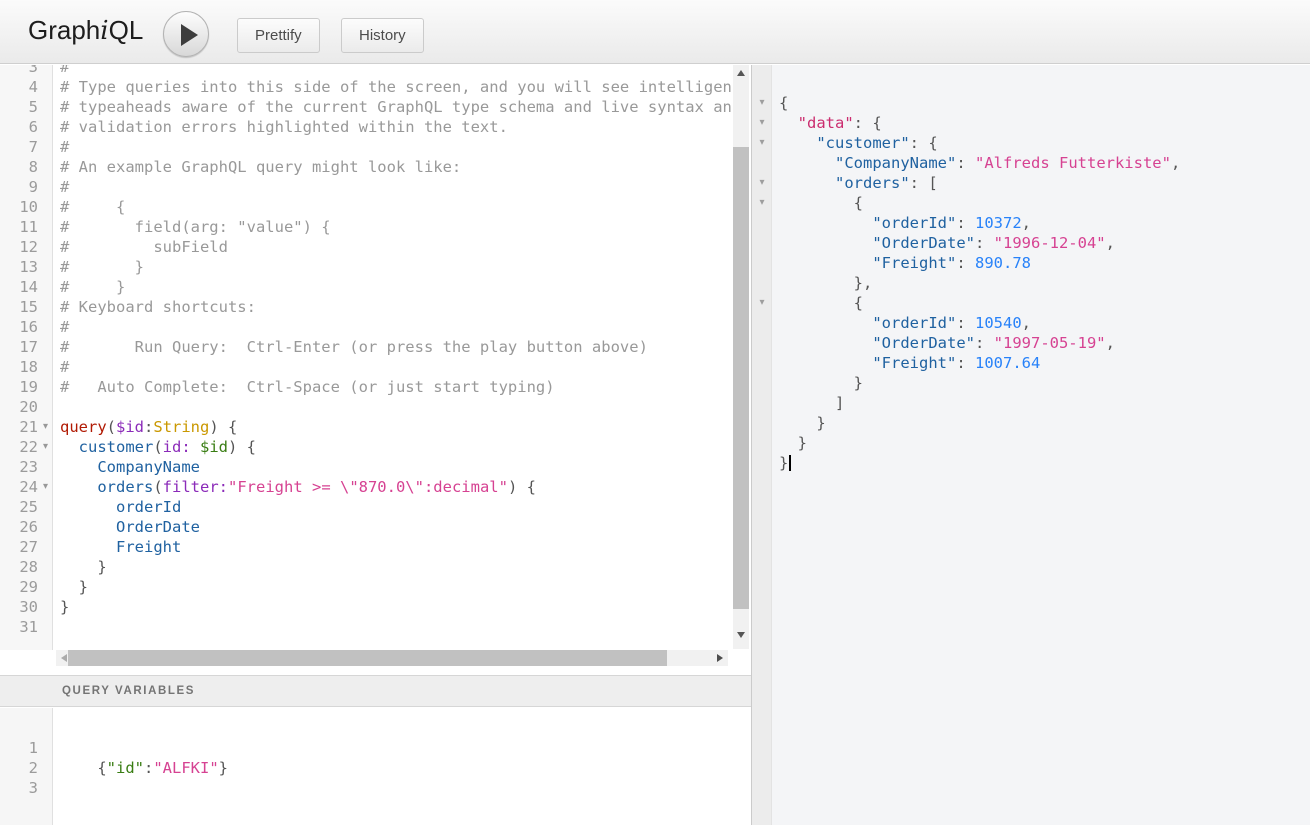 The image size is (1310, 825). What do you see at coordinates (366, 607) in the screenshot?
I see `code-line: 30}` at bounding box center [366, 607].